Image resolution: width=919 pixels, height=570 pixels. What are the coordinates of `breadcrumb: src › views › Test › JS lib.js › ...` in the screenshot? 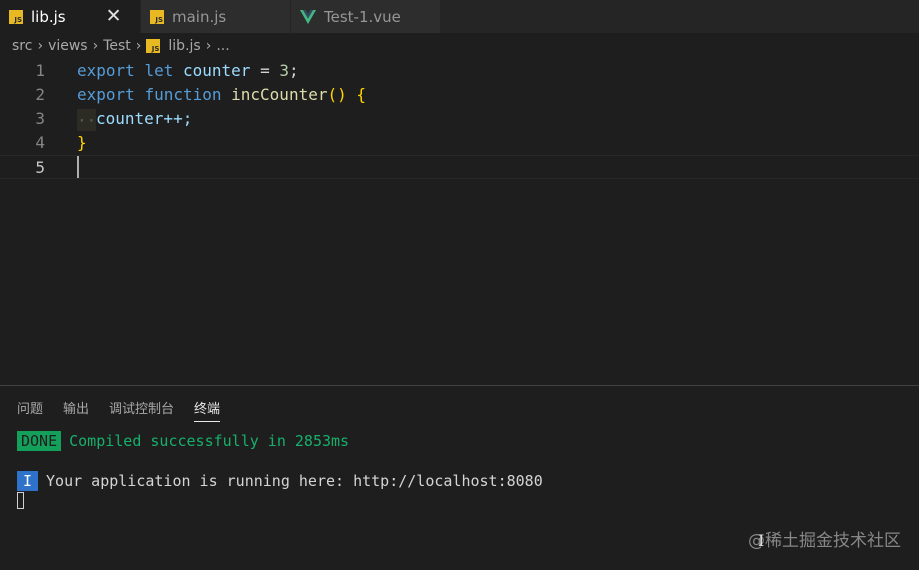 It's located at (459, 46).